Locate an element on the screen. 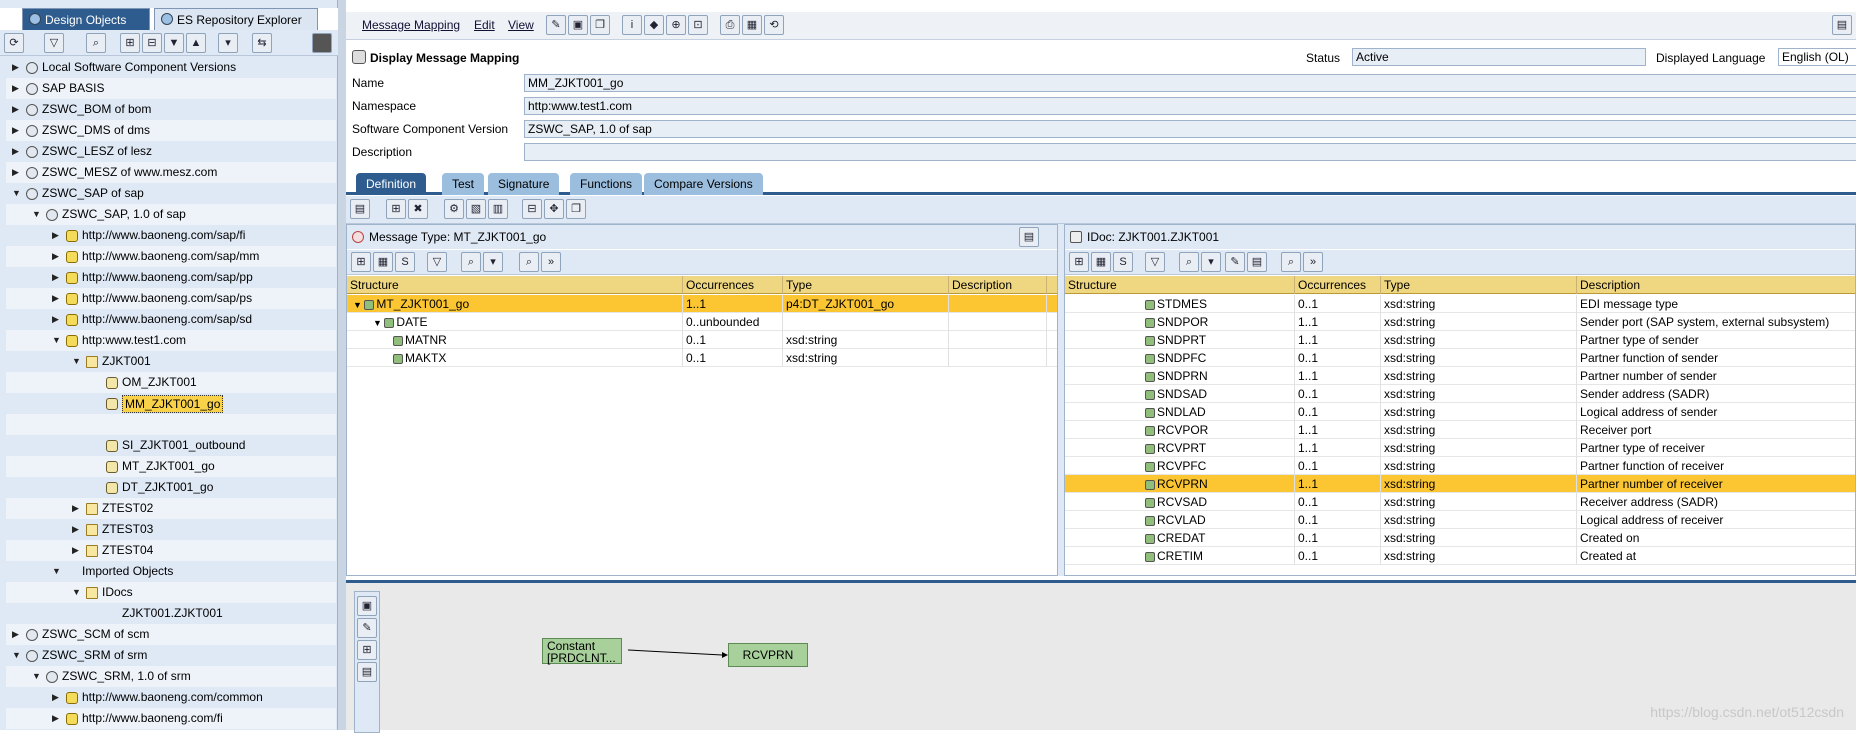 The height and width of the screenshot is (733, 1856). hierarchy-icon: ⊡ is located at coordinates (698, 25).